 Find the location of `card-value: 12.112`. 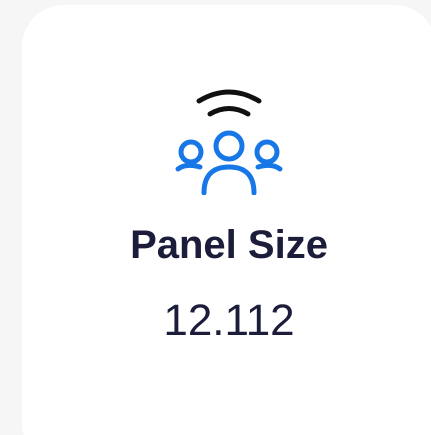

card-value: 12.112 is located at coordinates (229, 321).